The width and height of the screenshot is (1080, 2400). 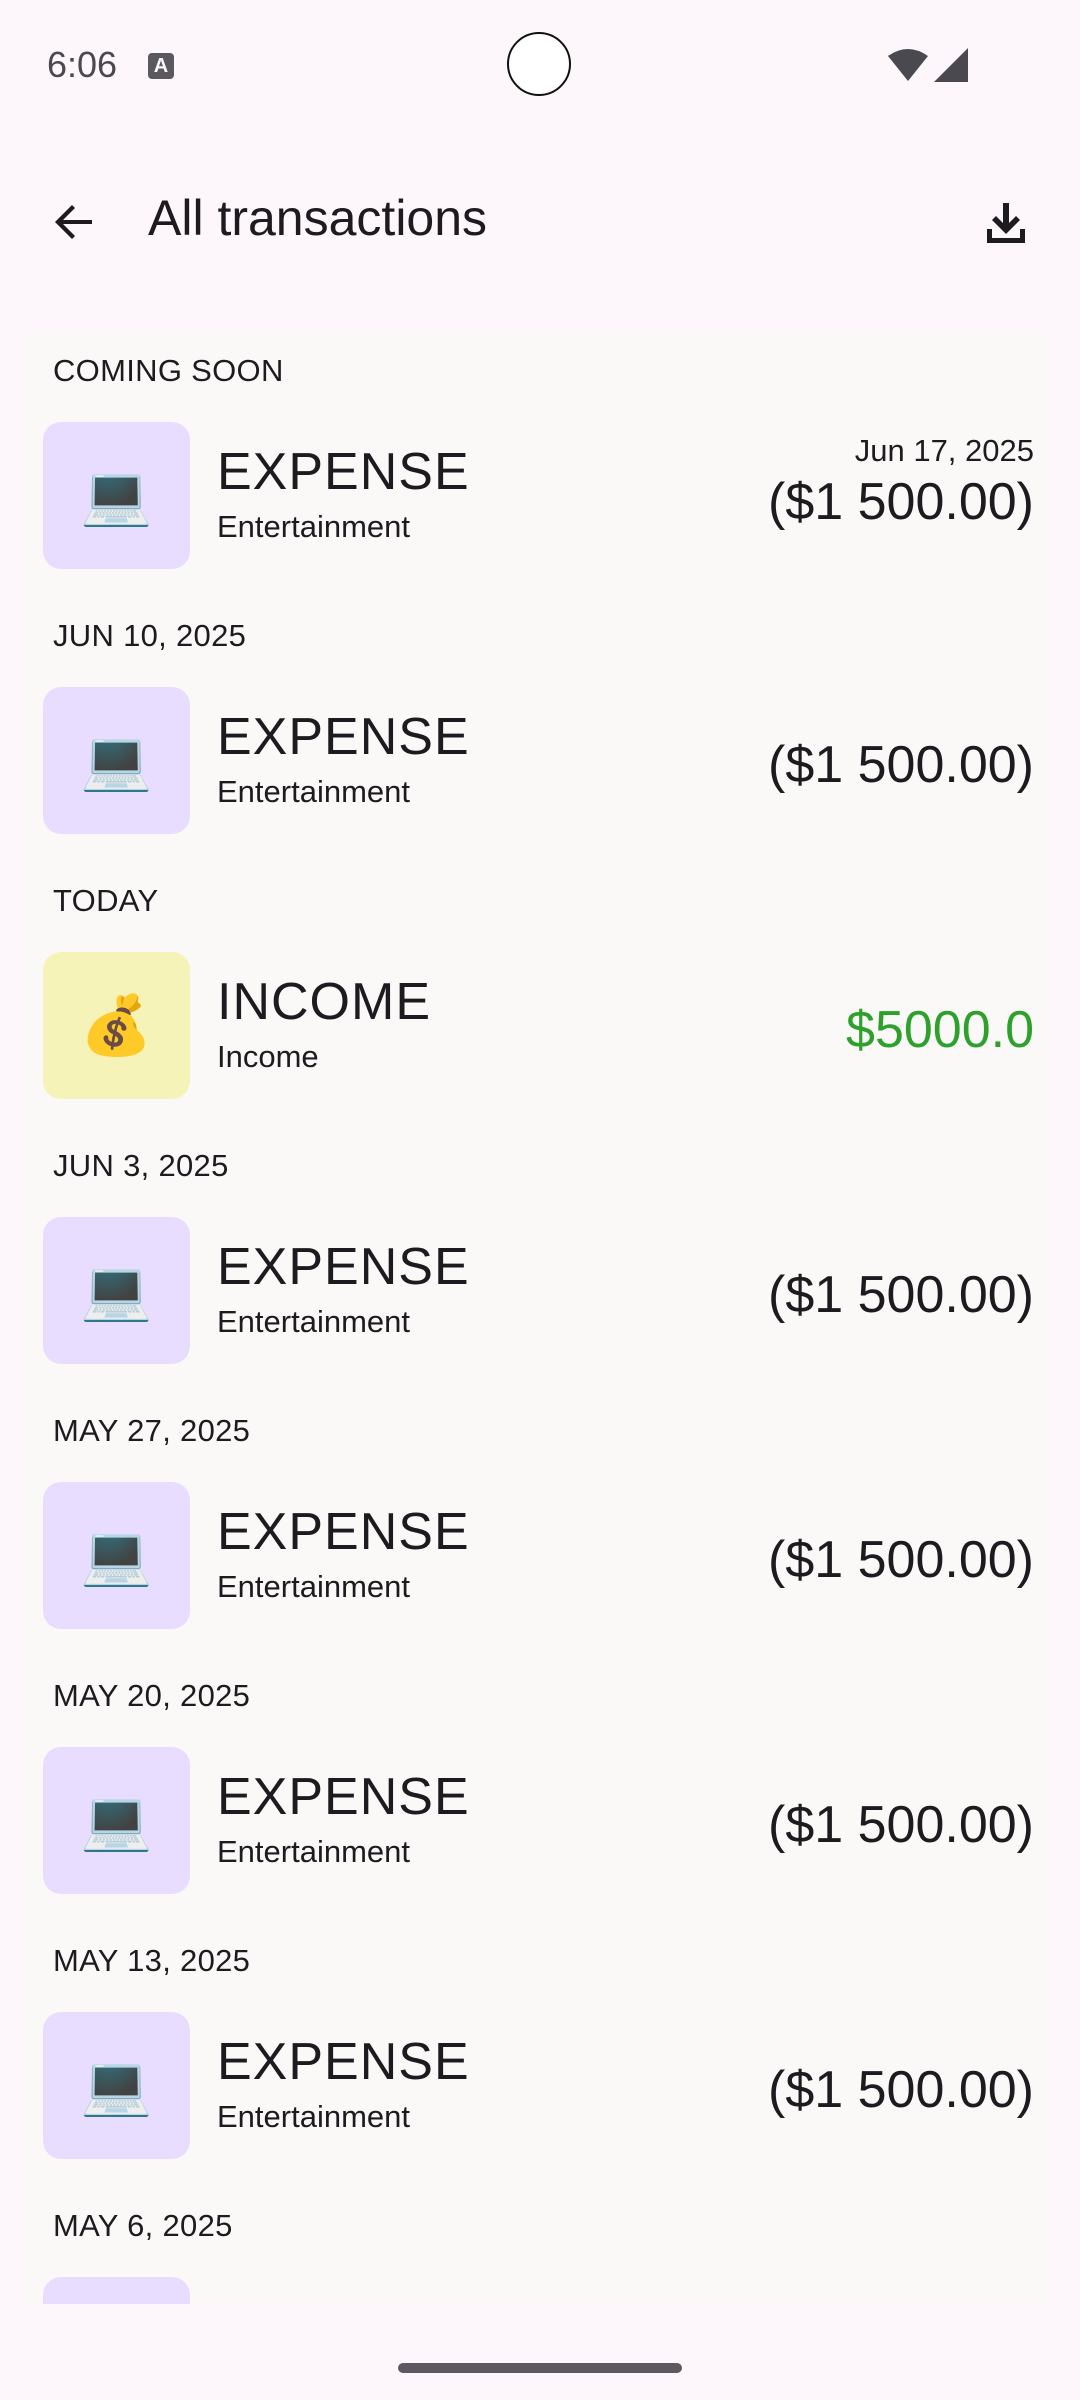 I want to click on arrow-back-icon, so click(x=73, y=222).